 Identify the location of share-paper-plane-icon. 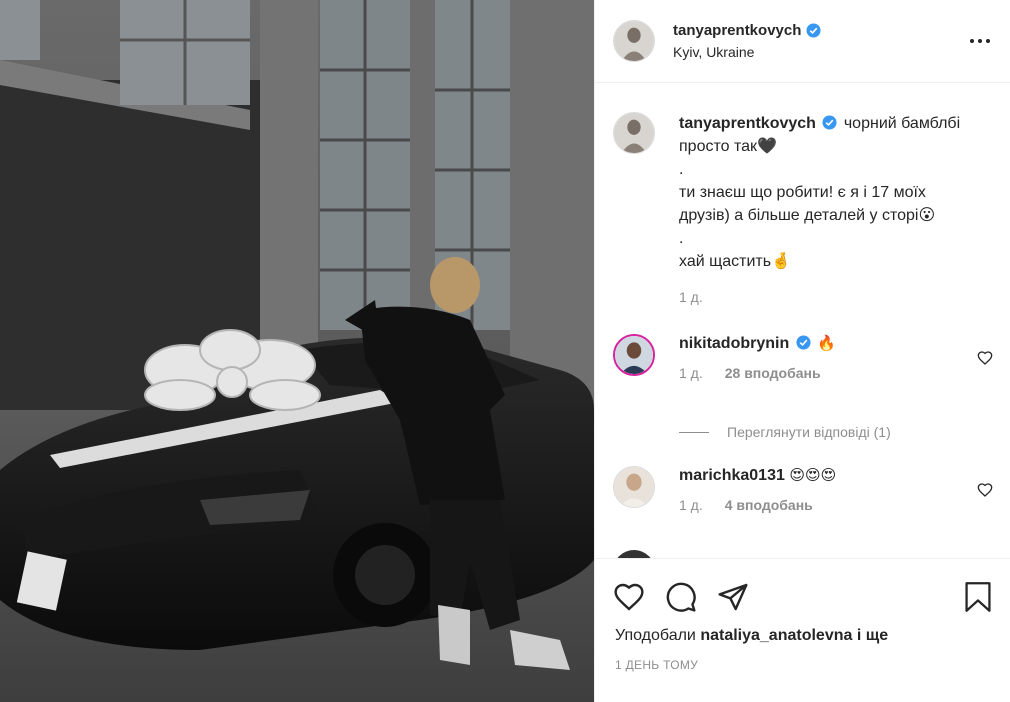
(733, 597).